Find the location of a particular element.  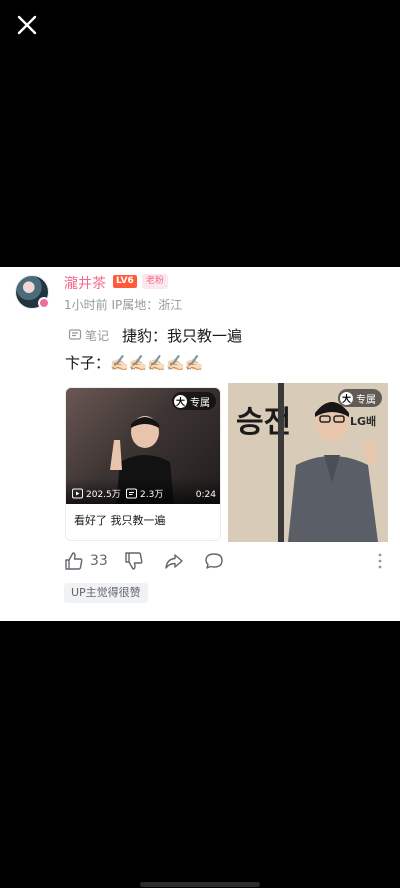

share-icon is located at coordinates (174, 561).